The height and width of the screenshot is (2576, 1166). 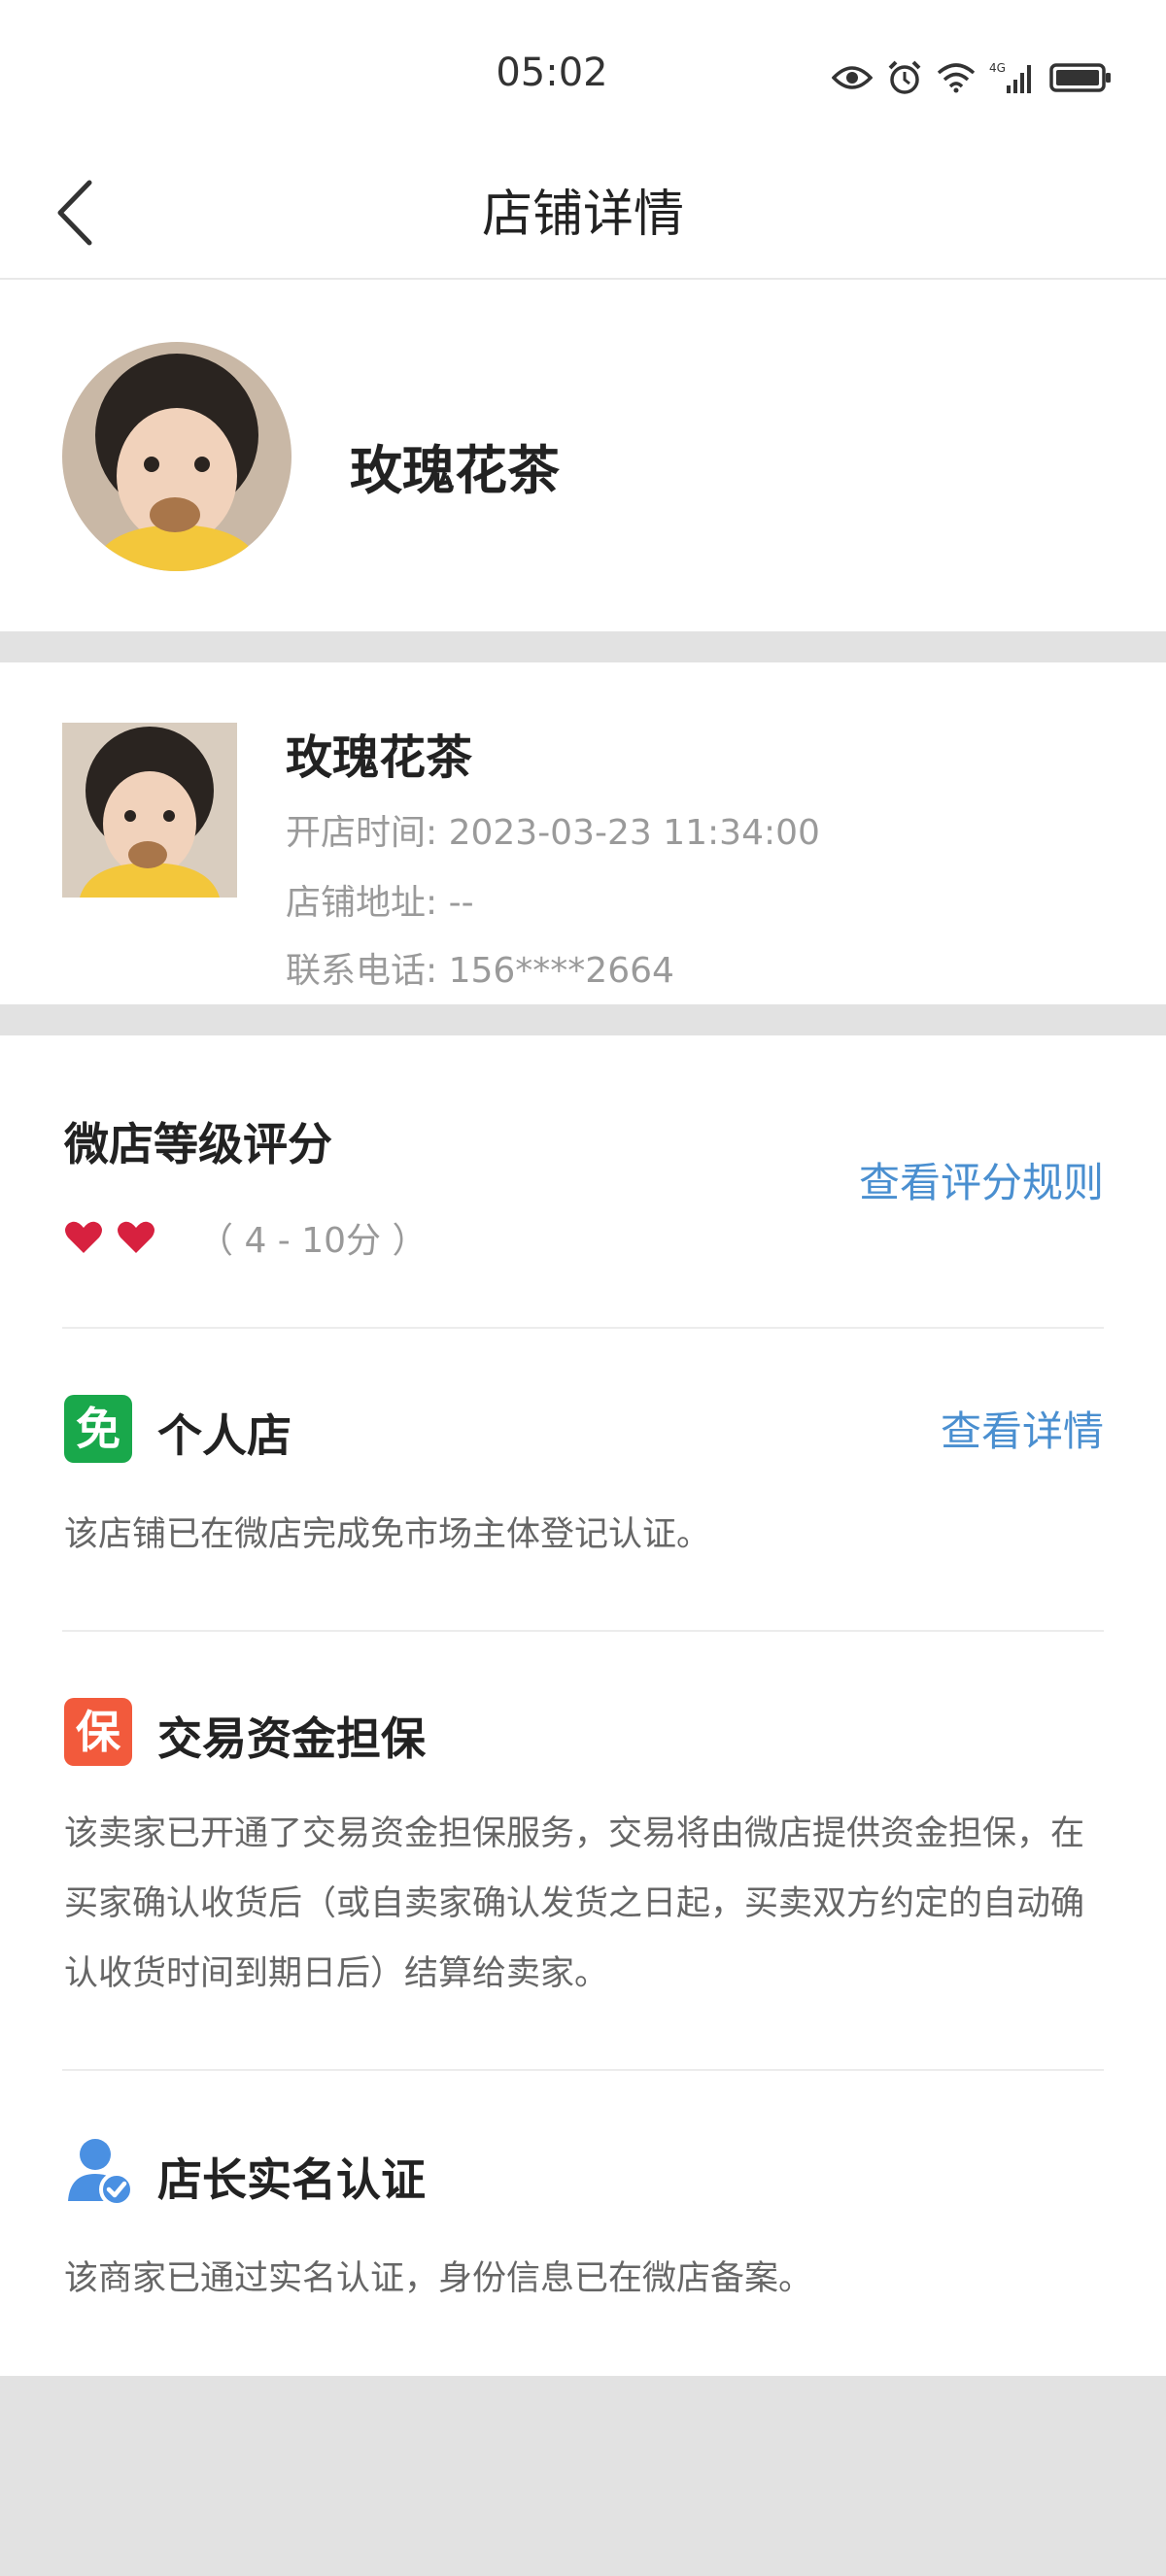 I want to click on page-title: 店铺详情, so click(x=582, y=215).